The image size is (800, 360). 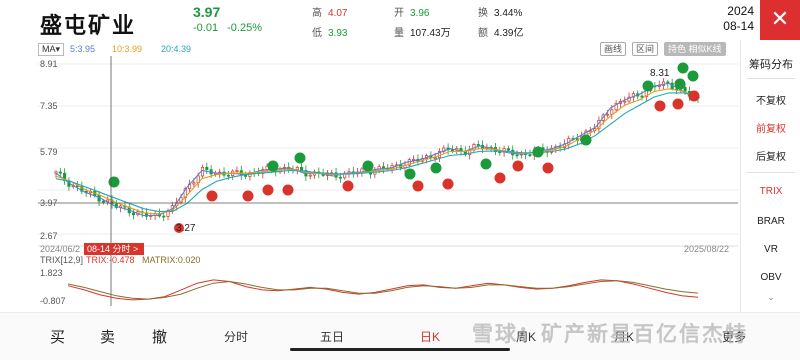 What do you see at coordinates (107, 336) in the screenshot?
I see `sell-button: 卖` at bounding box center [107, 336].